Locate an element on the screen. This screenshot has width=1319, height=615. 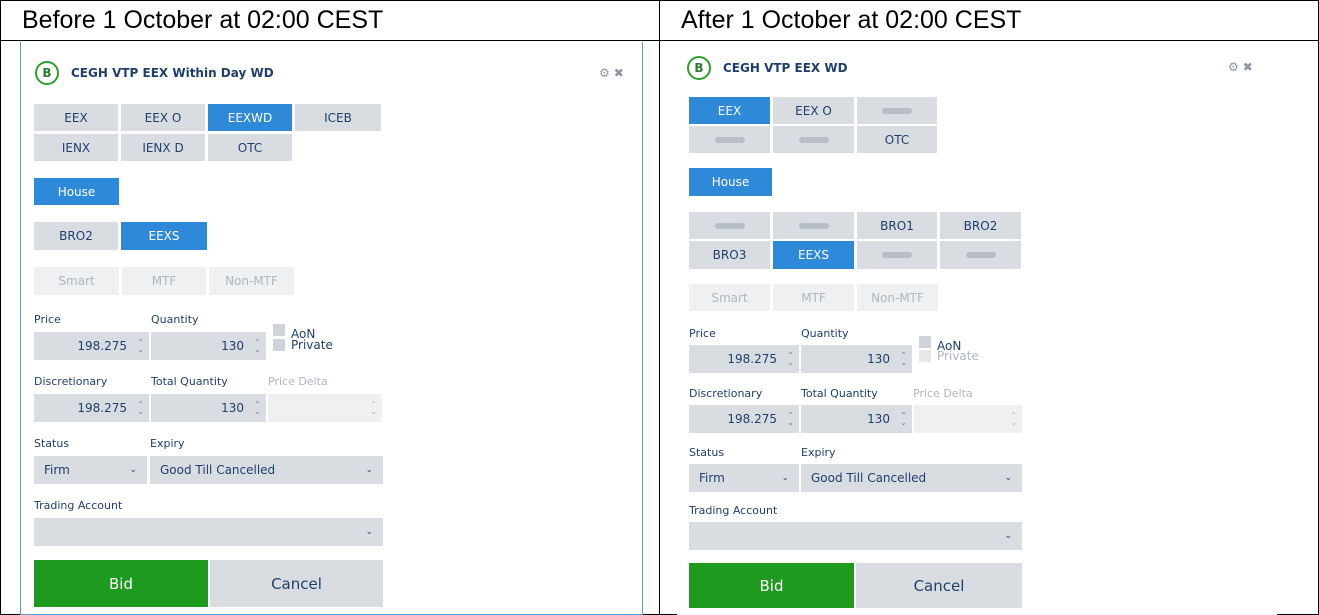
market-button-ienx-d: IENX D is located at coordinates (163, 147).